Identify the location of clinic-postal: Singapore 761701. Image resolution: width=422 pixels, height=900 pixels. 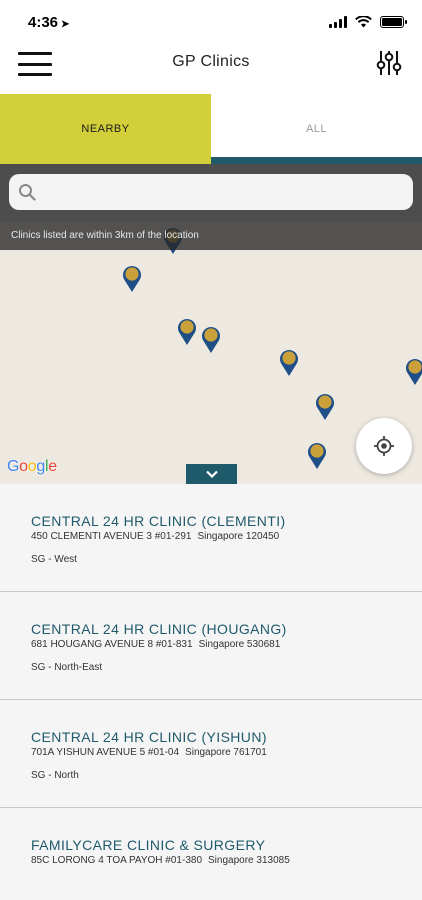
(226, 752).